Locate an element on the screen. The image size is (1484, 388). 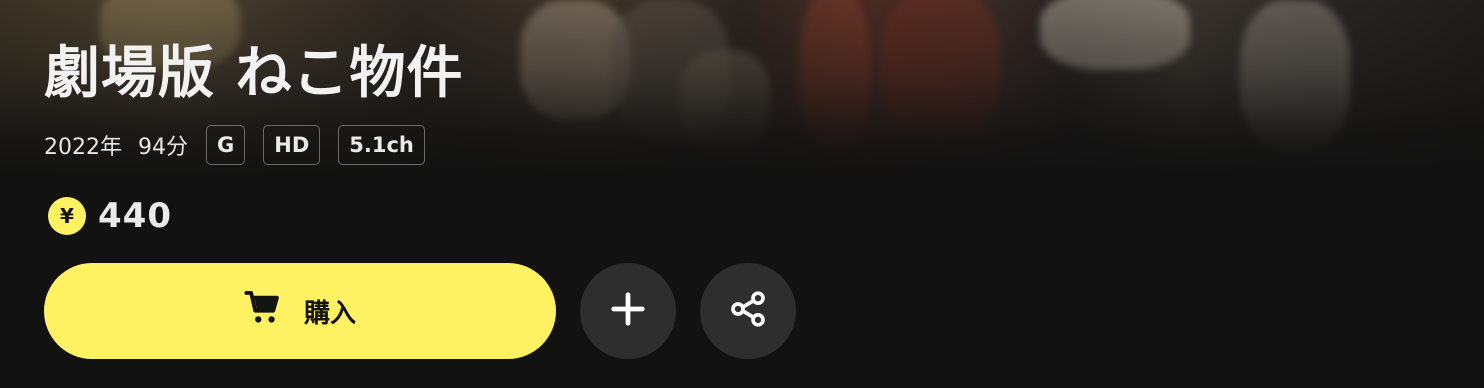
page-title: 劇場版 ねこ物件 is located at coordinates (254, 73).